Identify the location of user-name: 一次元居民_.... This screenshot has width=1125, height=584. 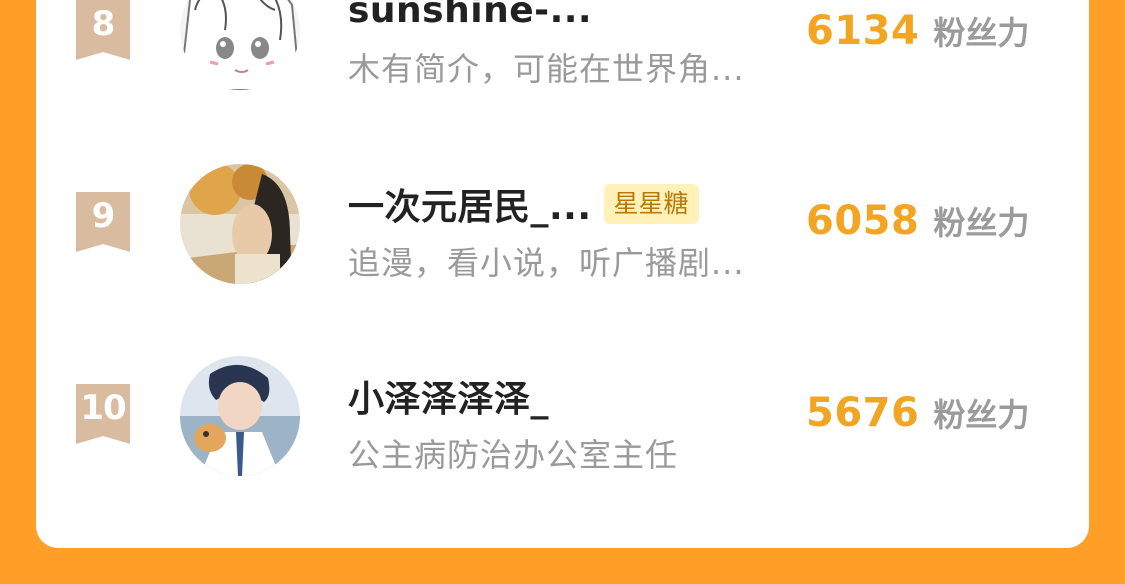
(470, 204).